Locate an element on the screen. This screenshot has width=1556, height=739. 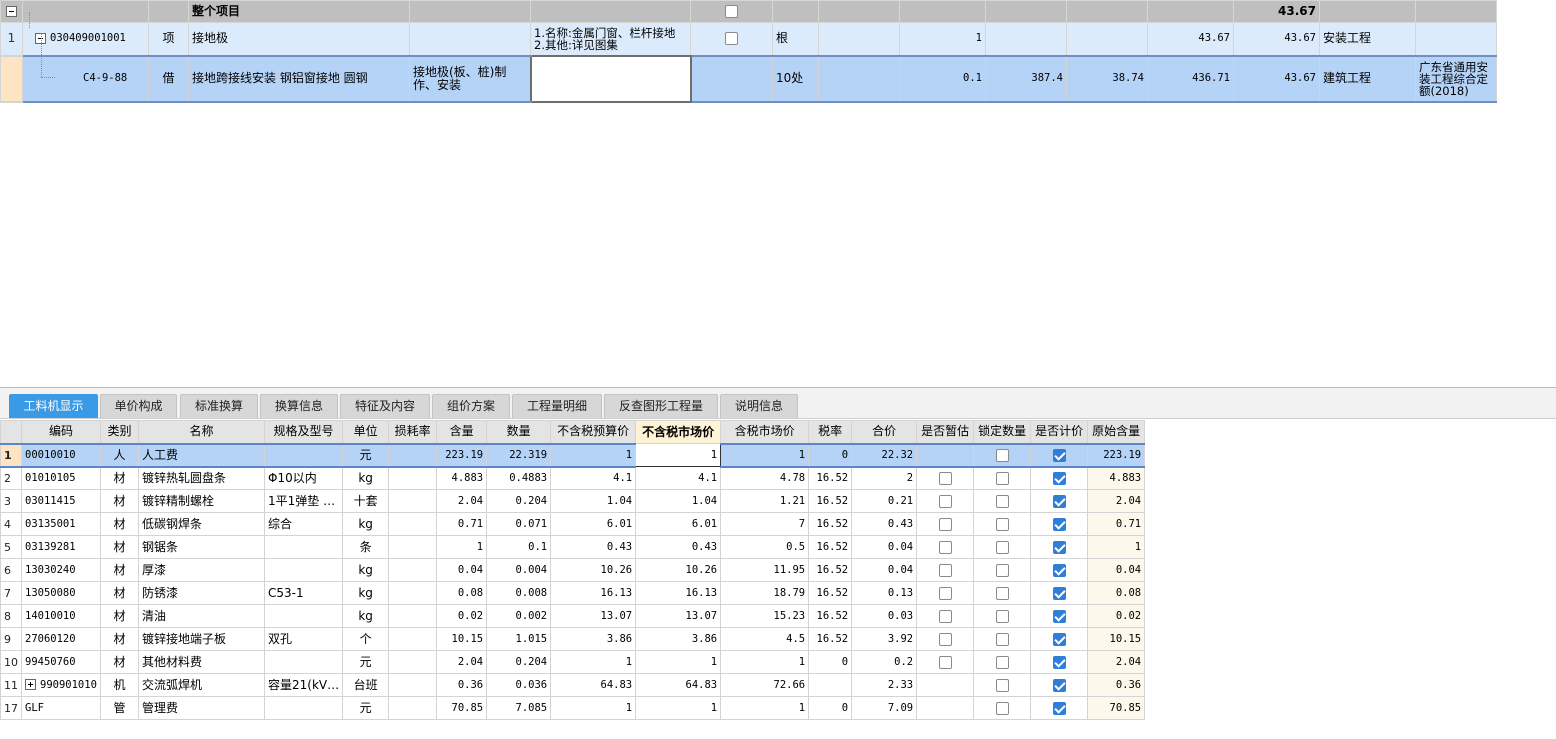
total-cell: 22.32 is located at coordinates (884, 455).